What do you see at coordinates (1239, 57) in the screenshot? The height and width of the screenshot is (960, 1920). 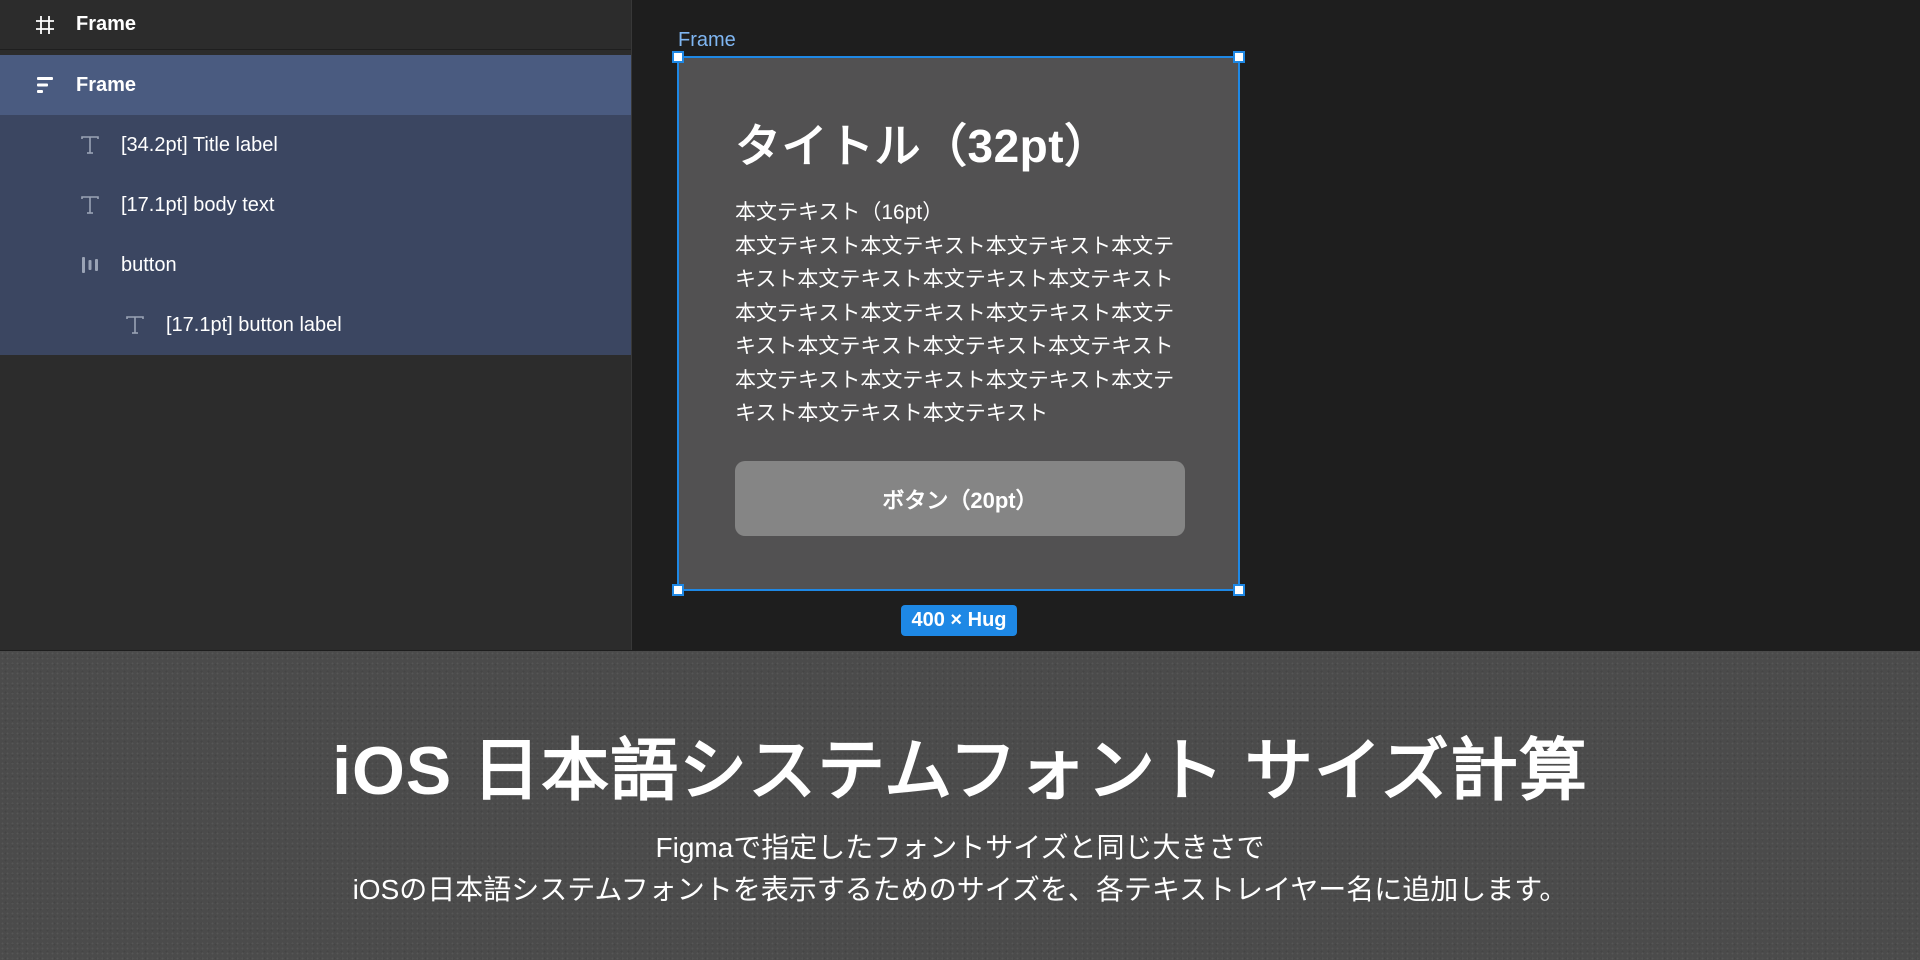 I see `resize-handle-top-right` at bounding box center [1239, 57].